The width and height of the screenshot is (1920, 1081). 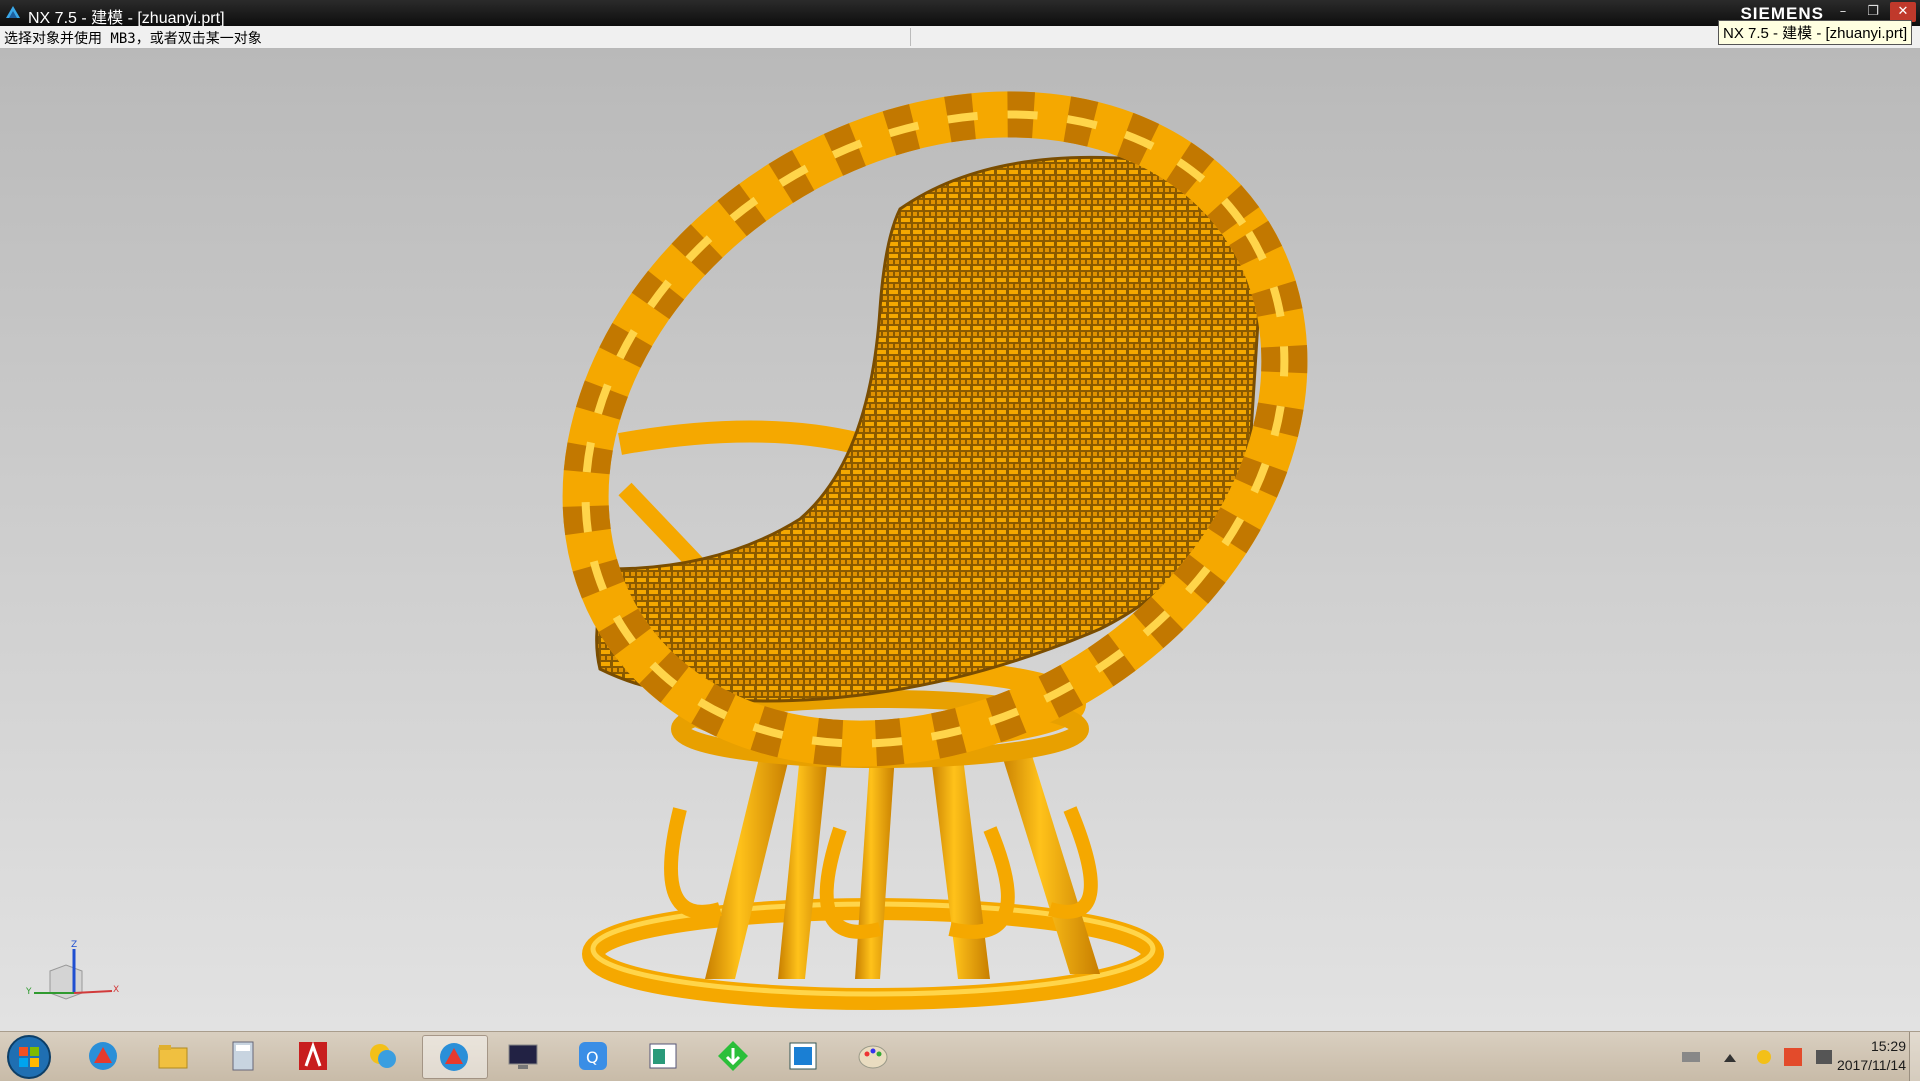 I want to click on input-icon: Q, so click(x=593, y=1056).